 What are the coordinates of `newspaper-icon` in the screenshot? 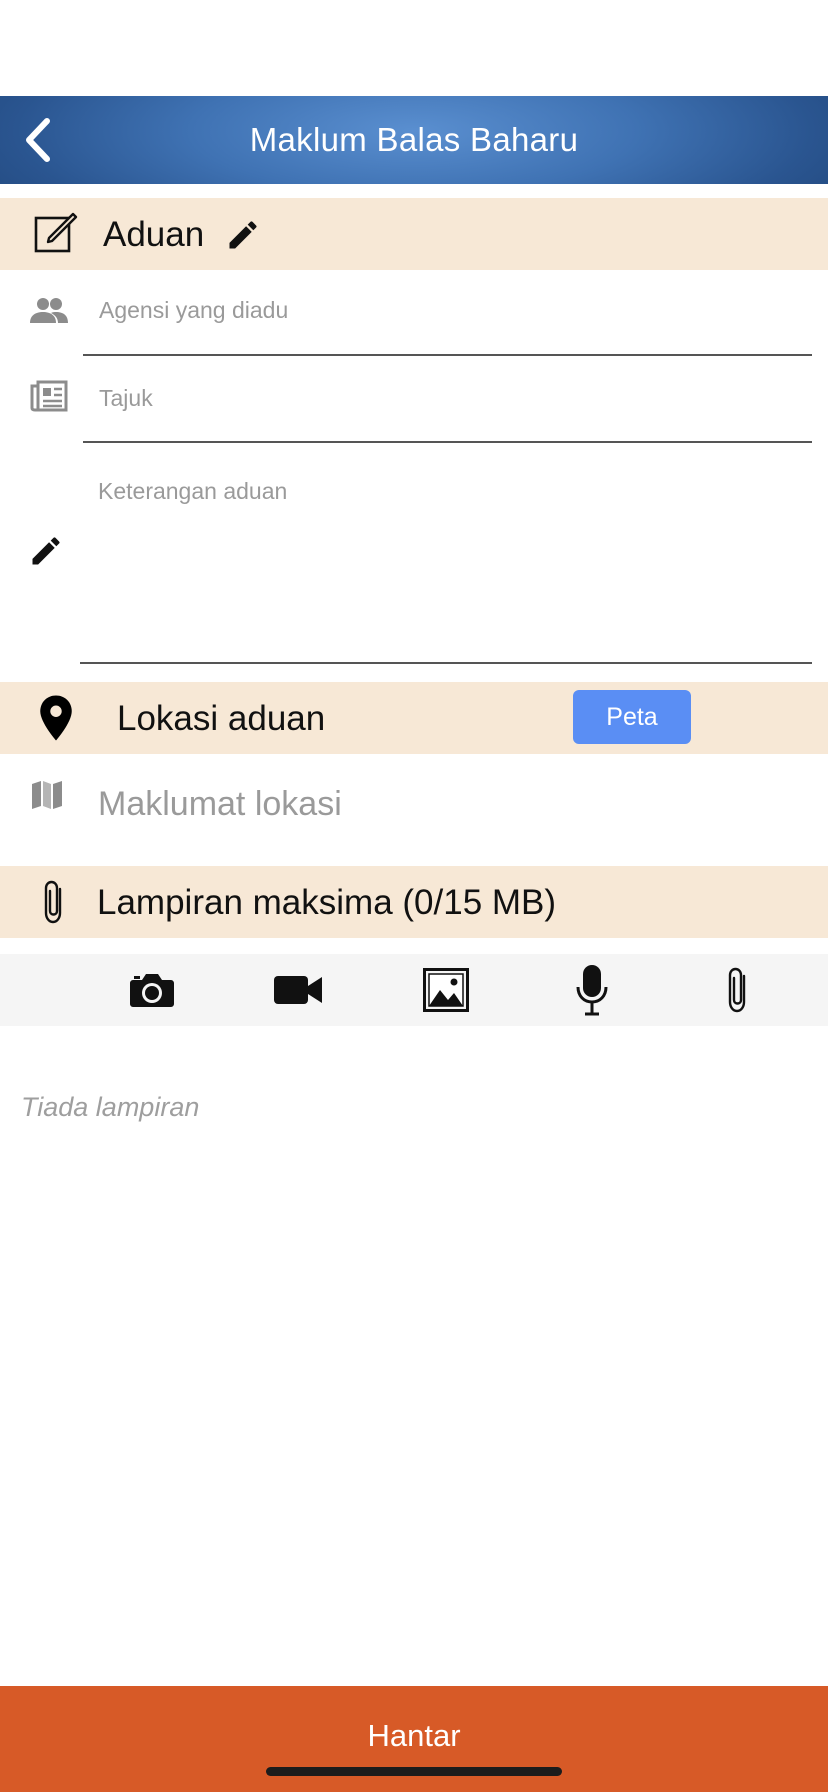 It's located at (49, 396).